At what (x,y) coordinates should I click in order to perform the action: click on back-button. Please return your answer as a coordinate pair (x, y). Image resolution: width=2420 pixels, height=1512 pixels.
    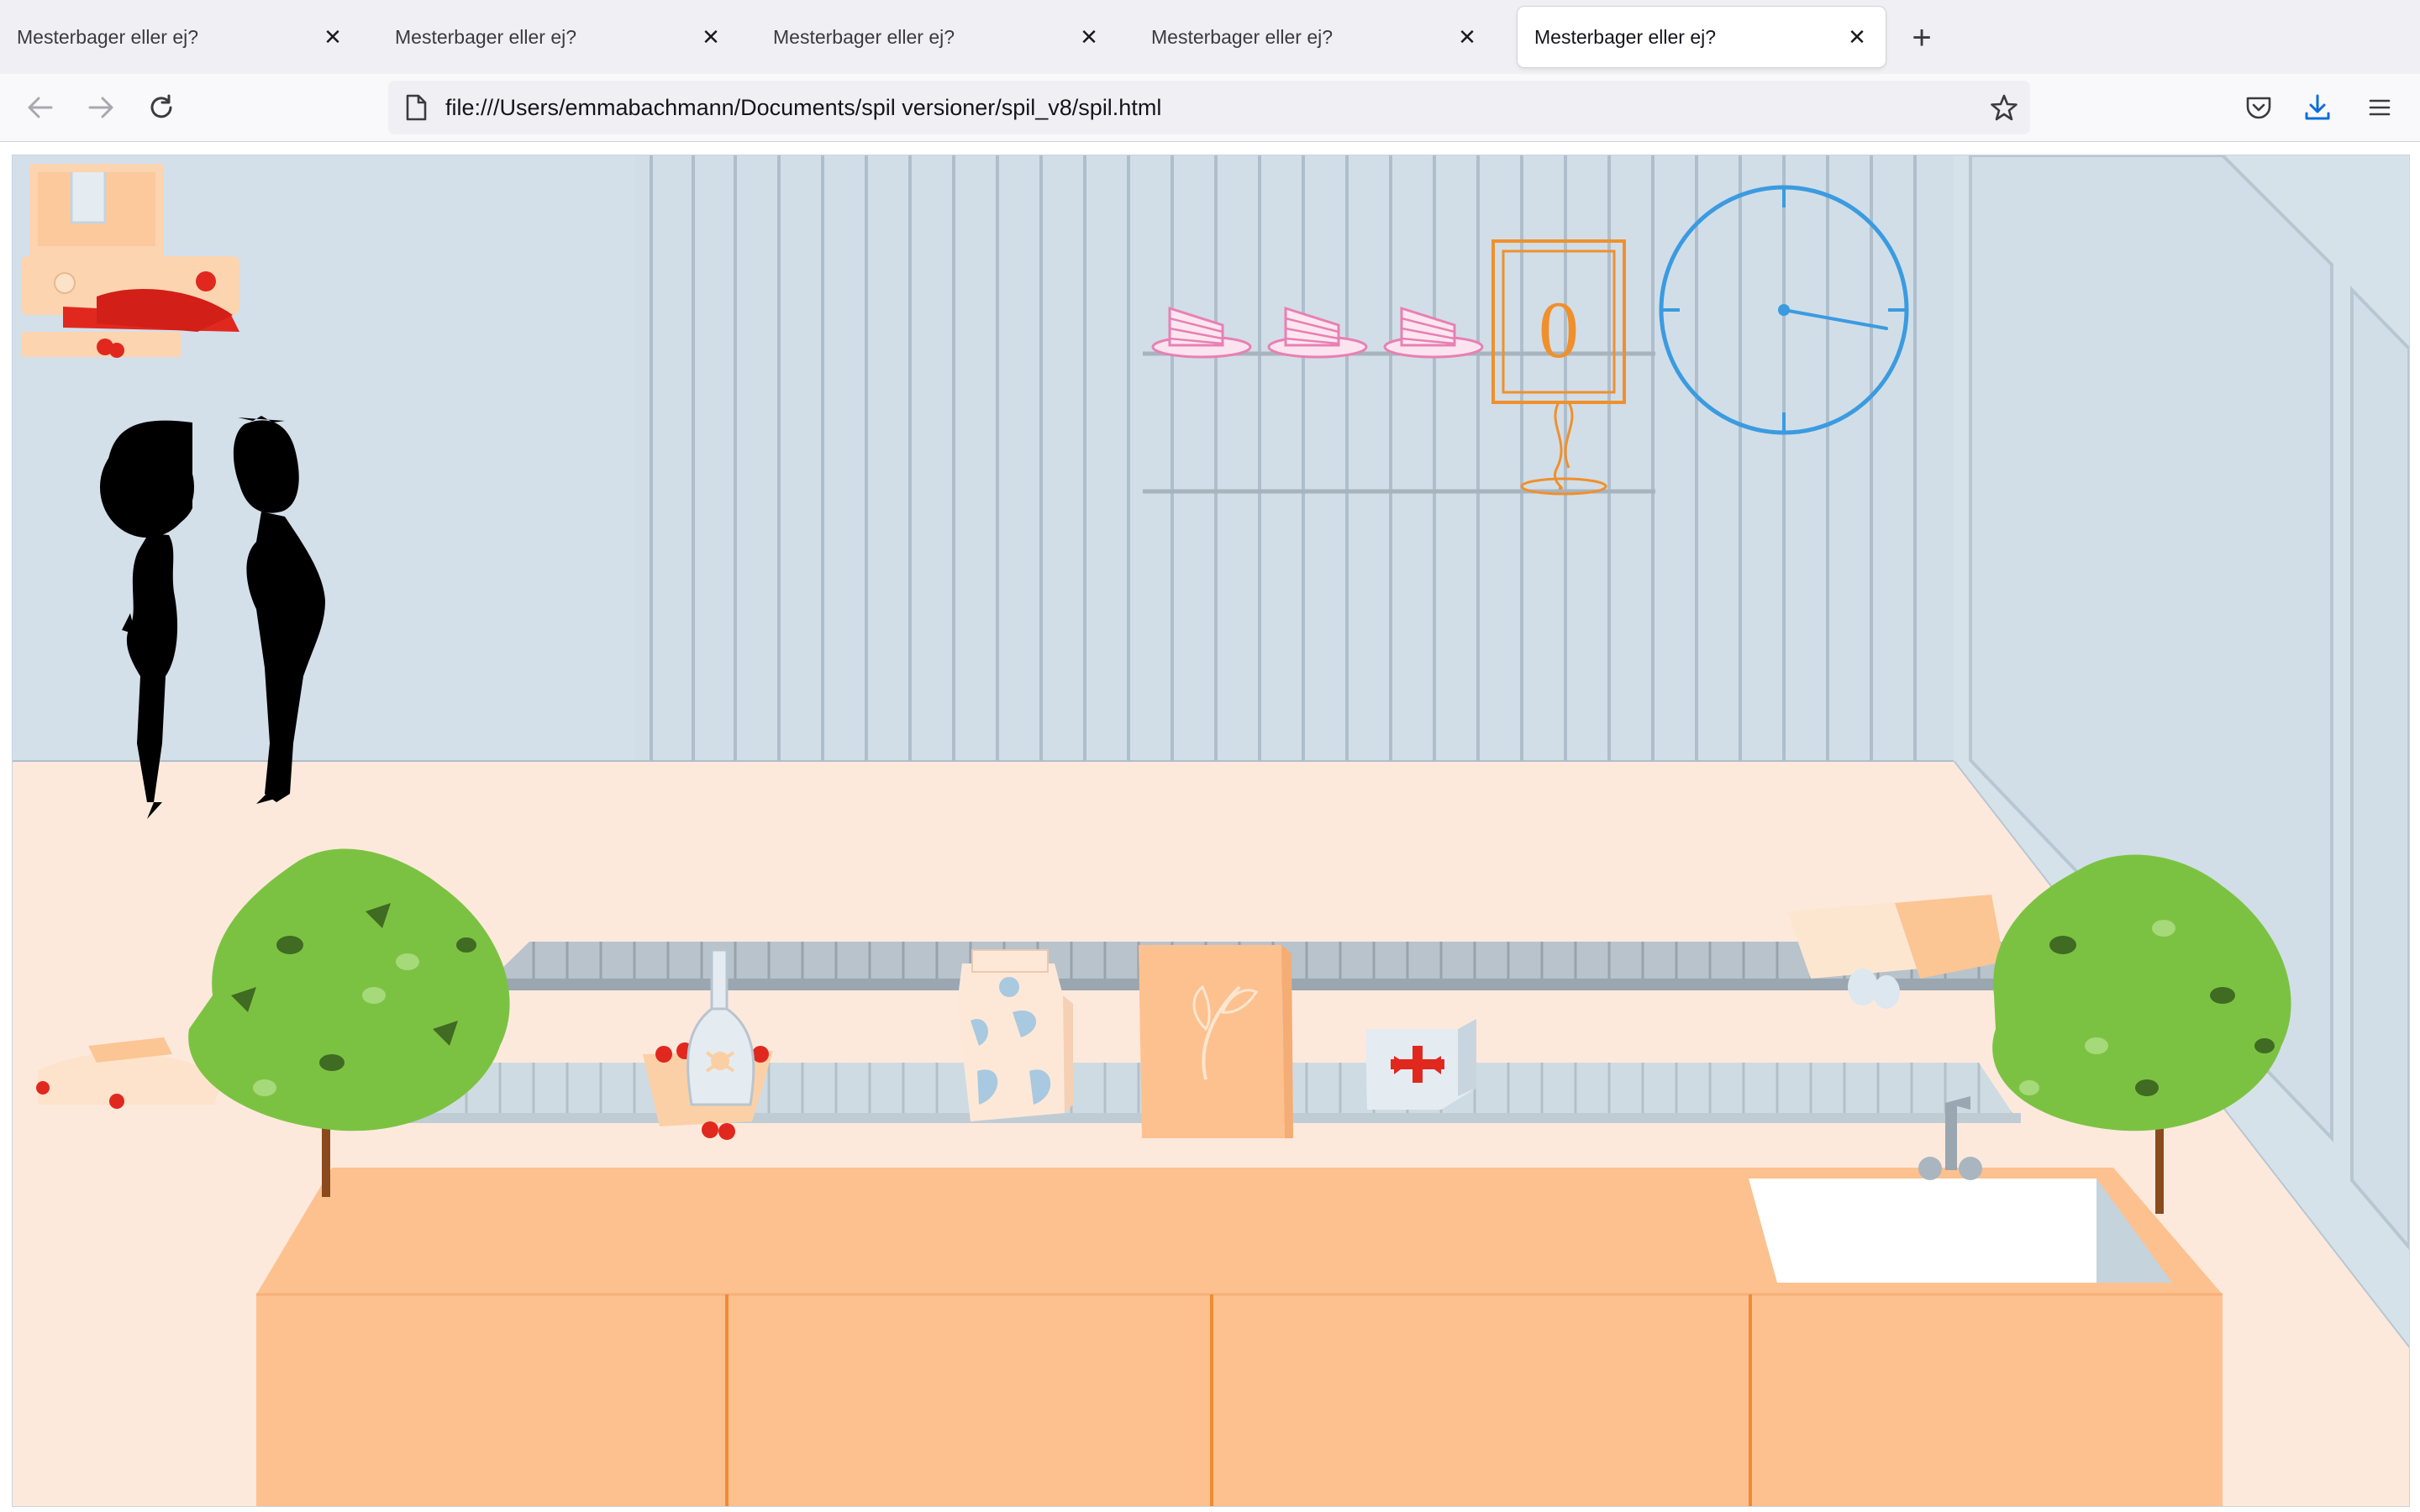
    Looking at the image, I should click on (40, 107).